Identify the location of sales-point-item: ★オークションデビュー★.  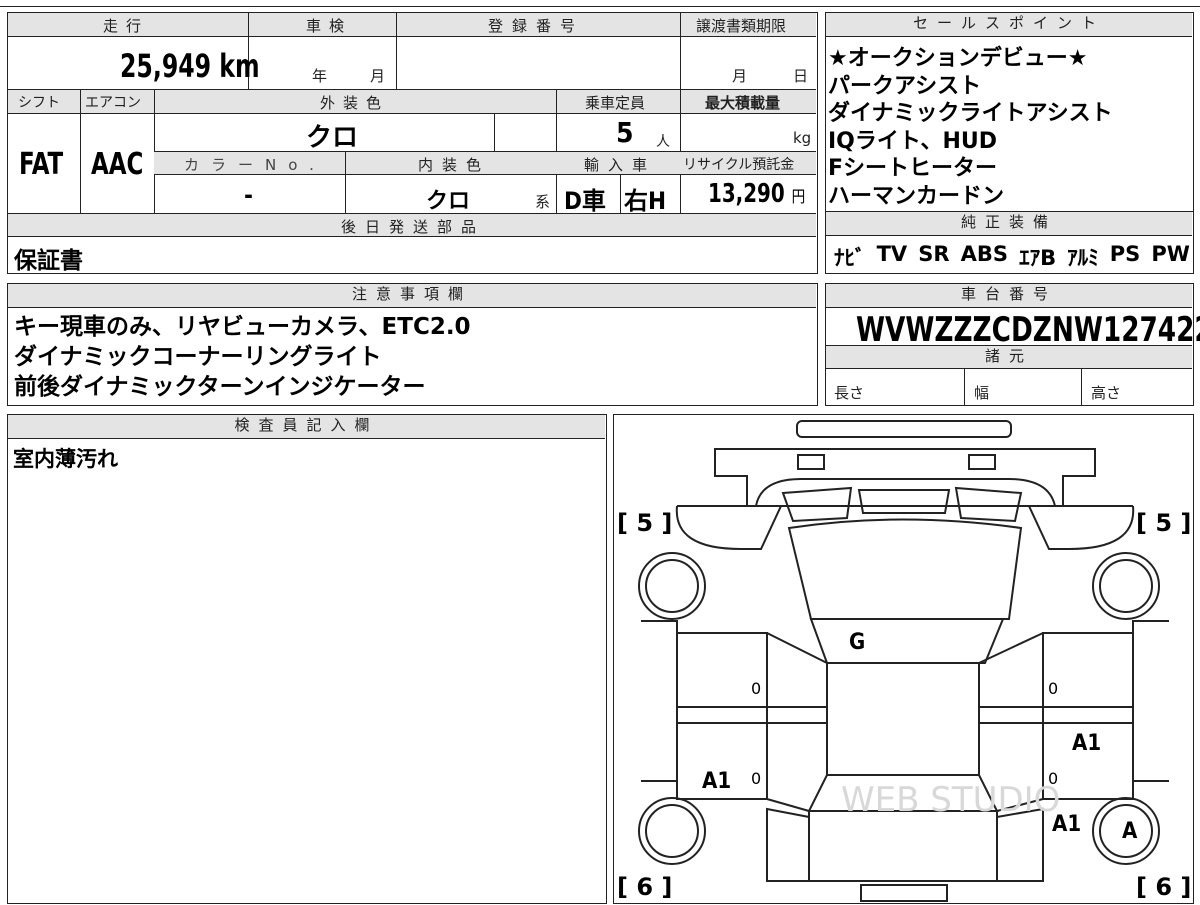
(958, 58).